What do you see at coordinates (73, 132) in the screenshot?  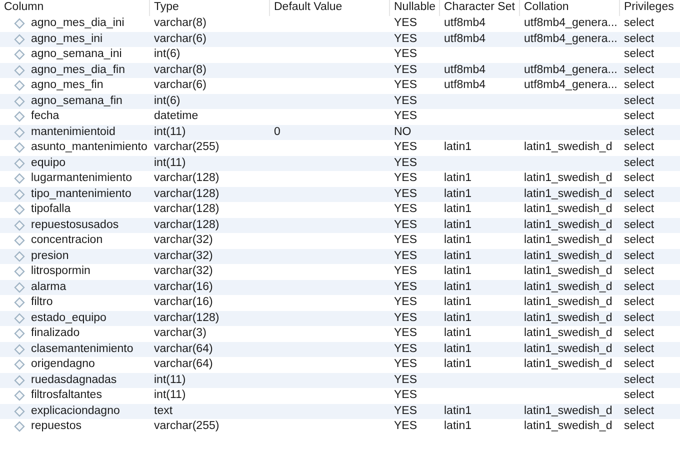 I see `table-cell: mantenimientoid` at bounding box center [73, 132].